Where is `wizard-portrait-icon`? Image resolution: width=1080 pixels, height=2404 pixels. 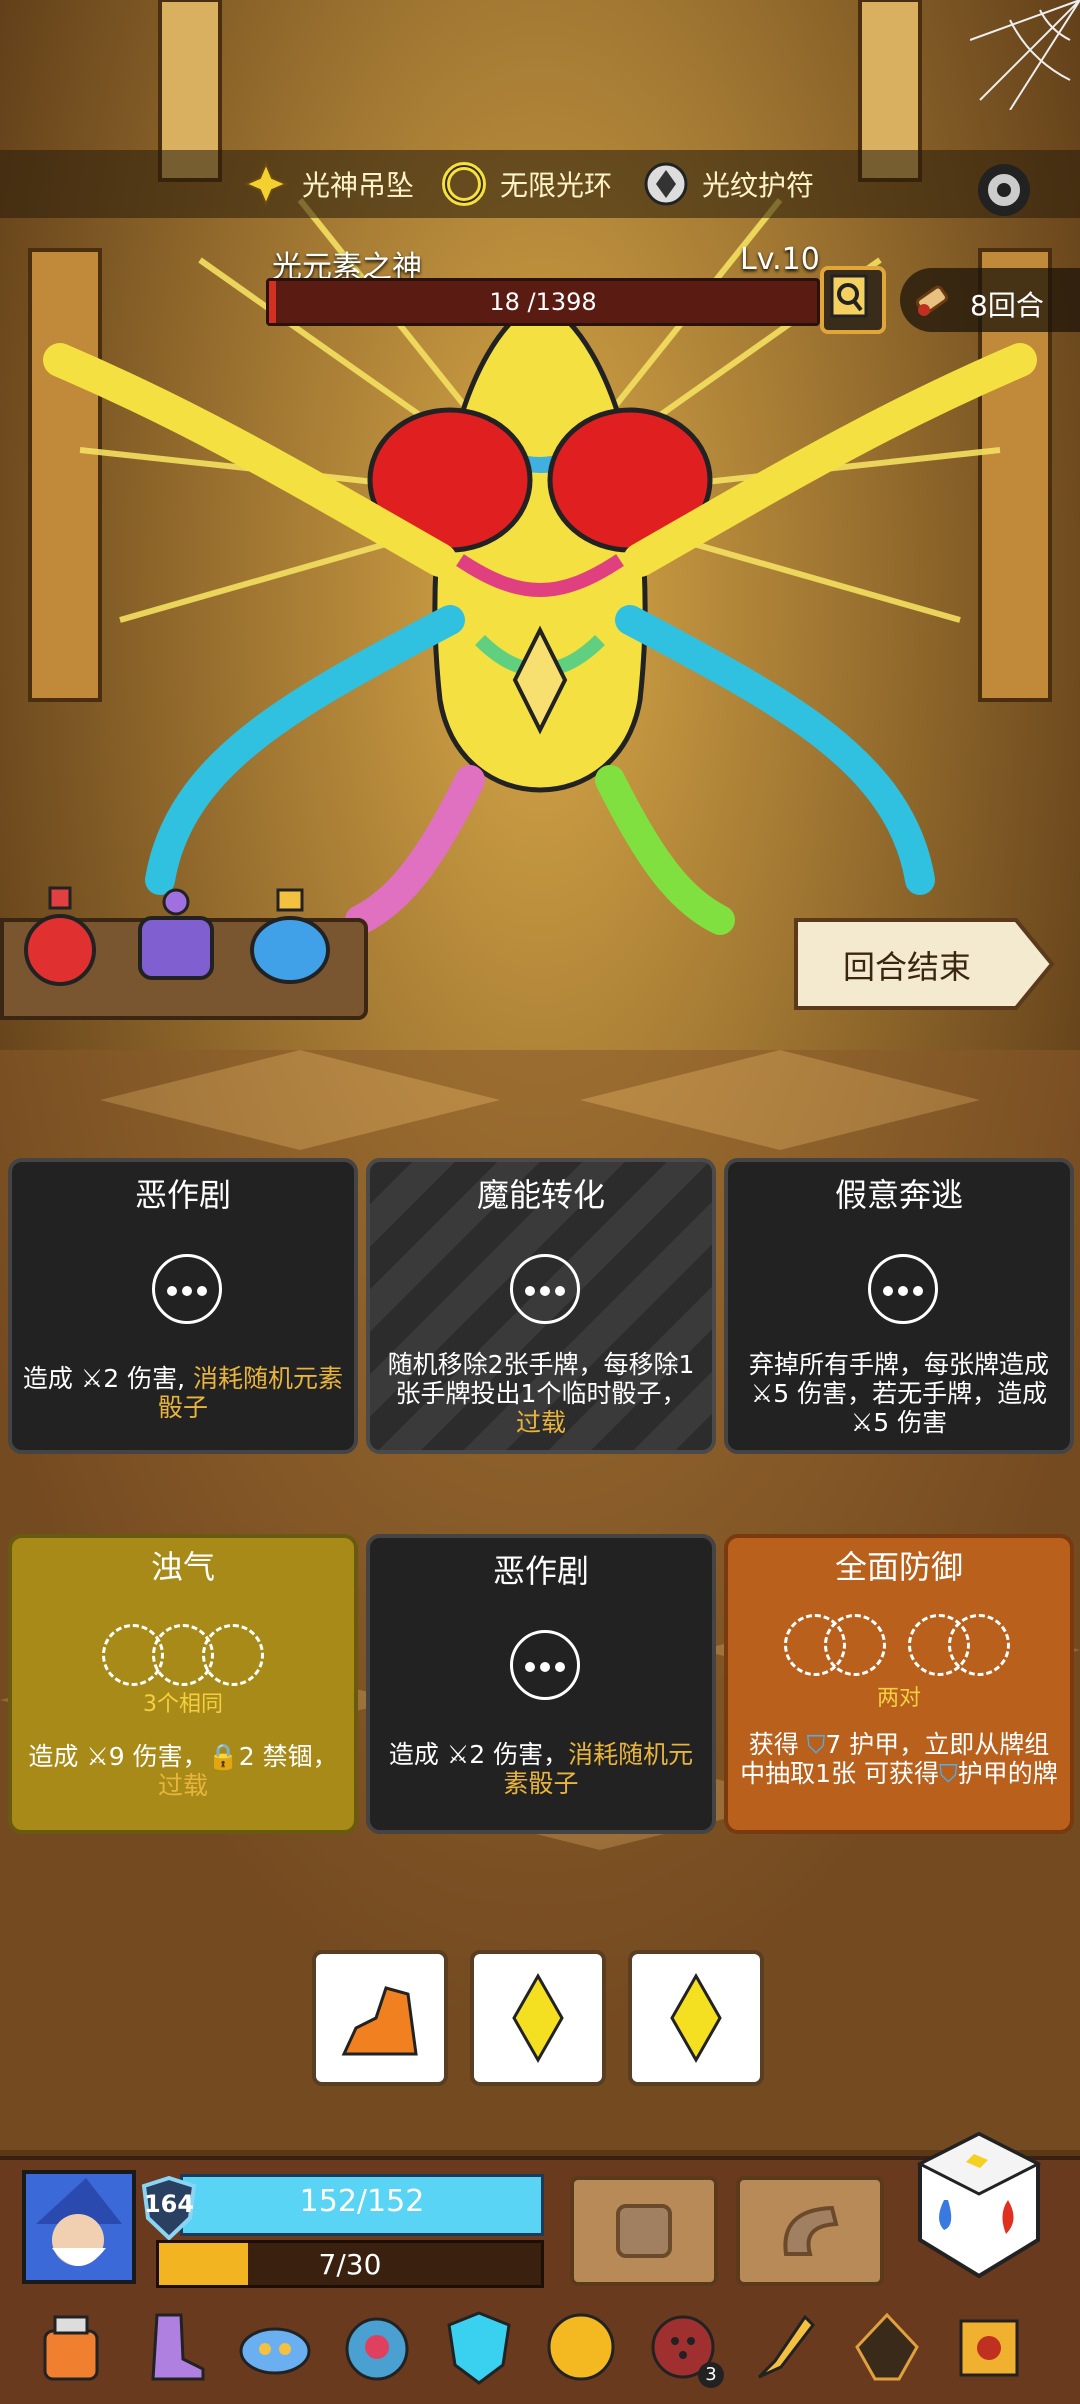 wizard-portrait-icon is located at coordinates (79, 2222).